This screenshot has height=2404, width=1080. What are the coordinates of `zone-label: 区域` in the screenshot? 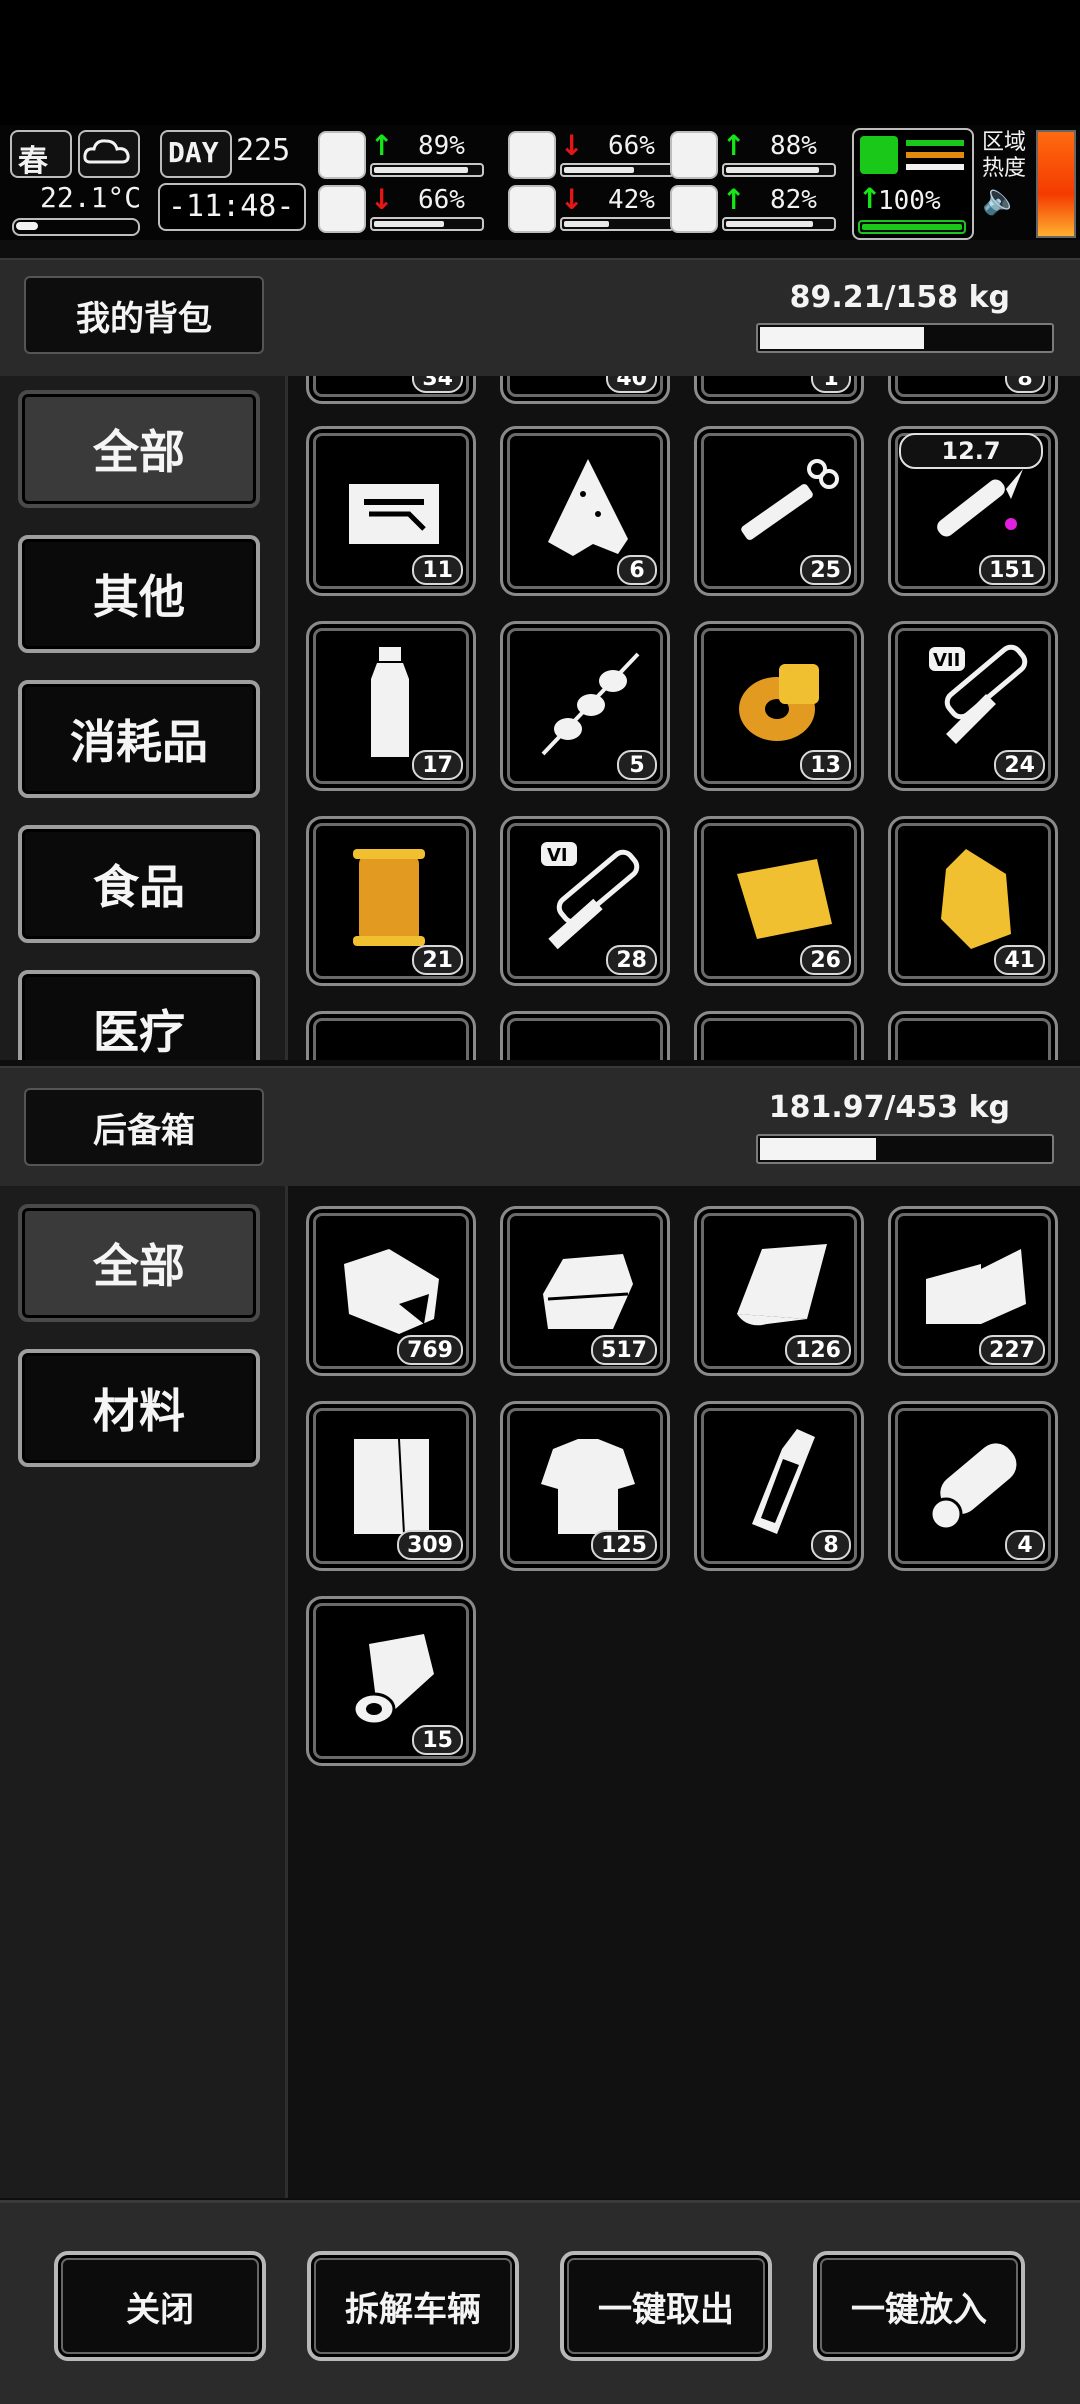 It's located at (1004, 142).